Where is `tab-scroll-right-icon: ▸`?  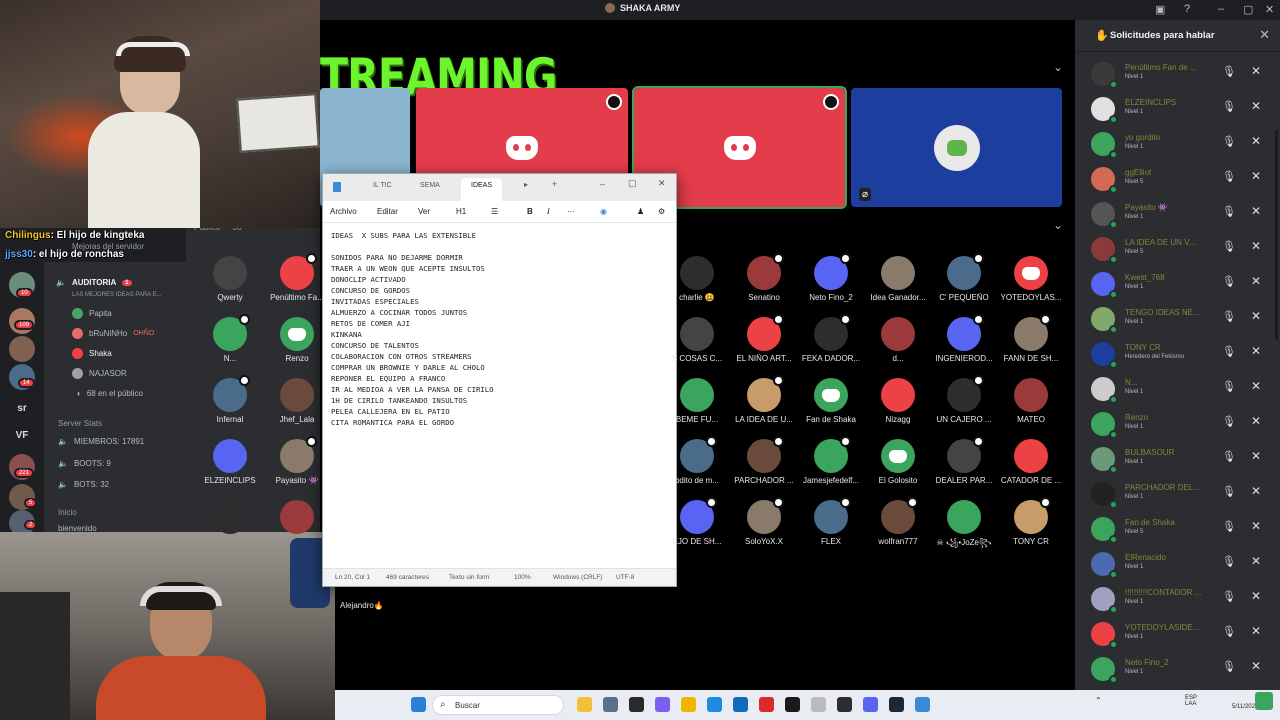
tab-scroll-right-icon: ▸ is located at coordinates (526, 184).